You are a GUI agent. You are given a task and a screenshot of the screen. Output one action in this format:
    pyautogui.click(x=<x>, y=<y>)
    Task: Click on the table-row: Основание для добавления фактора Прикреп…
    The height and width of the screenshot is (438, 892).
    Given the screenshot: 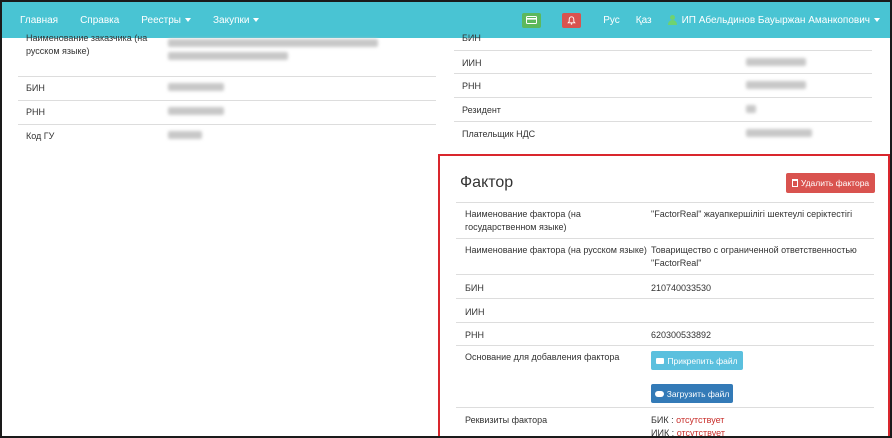 What is the action you would take?
    pyautogui.click(x=665, y=376)
    